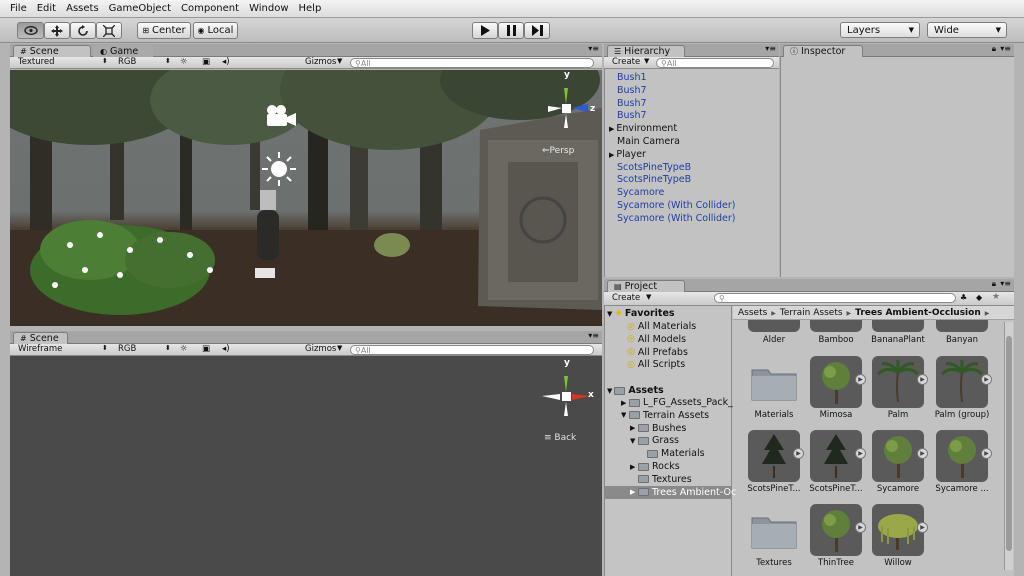 The width and height of the screenshot is (1024, 576). Describe the element at coordinates (57, 30) in the screenshot. I see `move-tool-button` at that location.